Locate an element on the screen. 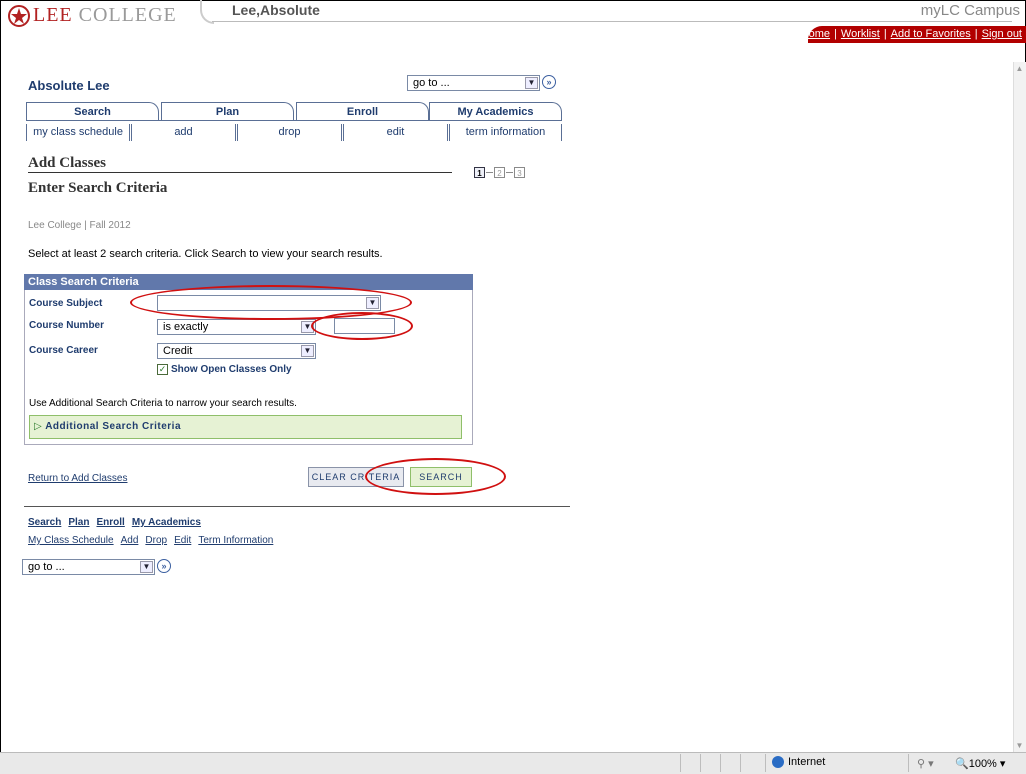  scroll-up-icon: ▲ is located at coordinates (1019, 68).